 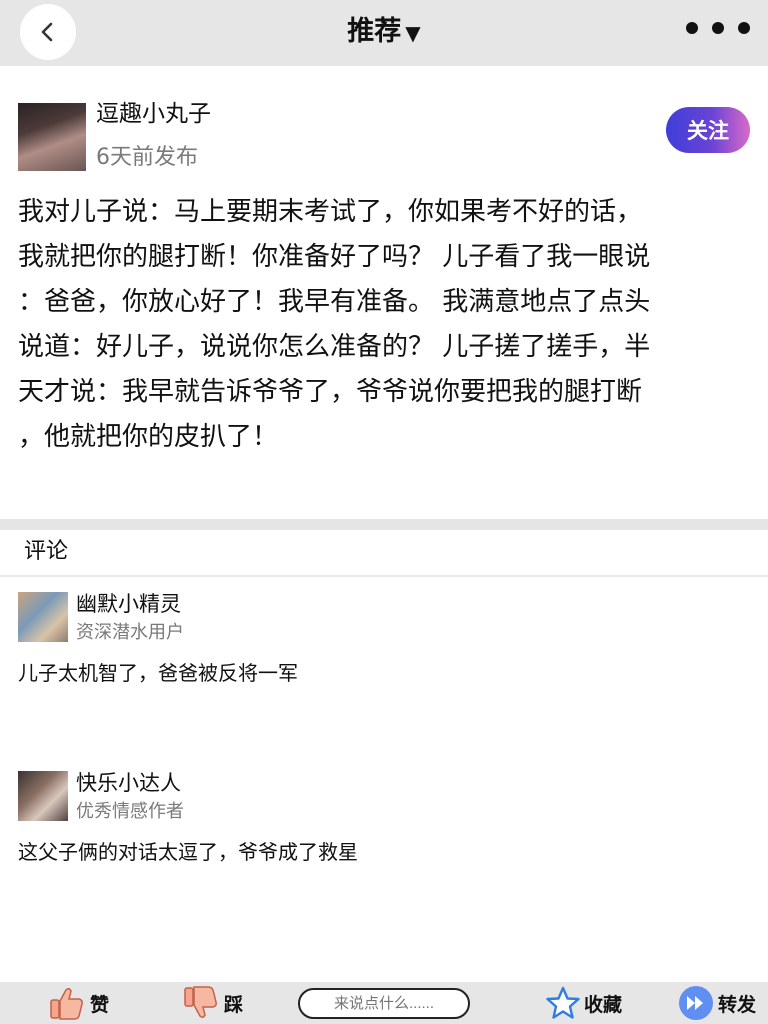 What do you see at coordinates (130, 632) in the screenshot?
I see `commenter-role: 资深潜水用户` at bounding box center [130, 632].